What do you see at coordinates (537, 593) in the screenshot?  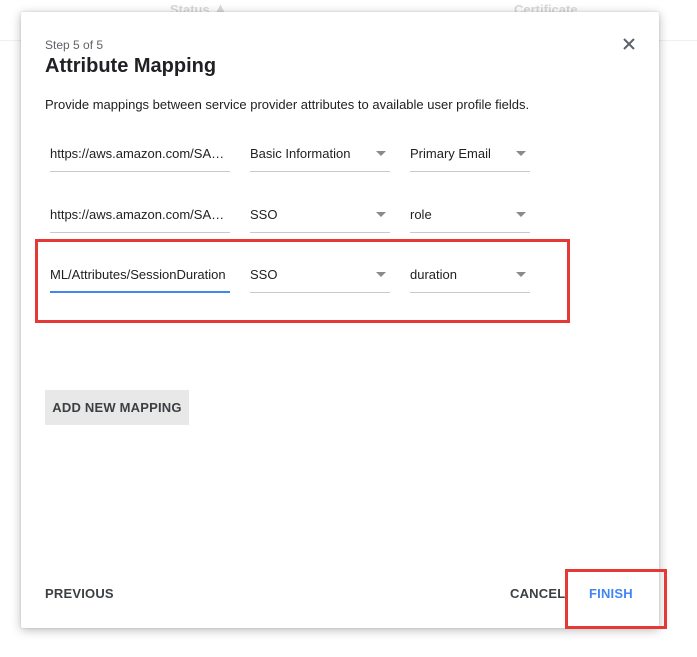 I see `cancel-button: CANCEL` at bounding box center [537, 593].